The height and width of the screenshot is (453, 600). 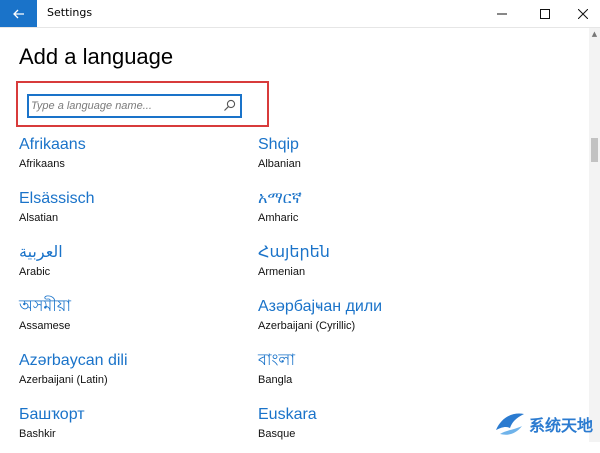 I want to click on language-native-name: አማርኛ, so click(x=280, y=198).